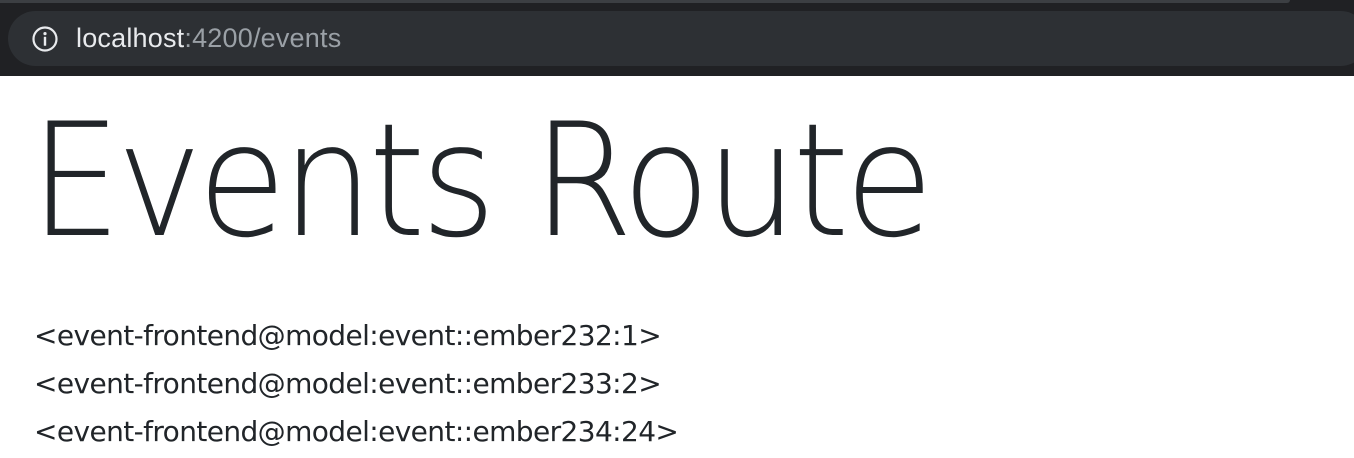  I want to click on url-host: localhost, so click(130, 38).